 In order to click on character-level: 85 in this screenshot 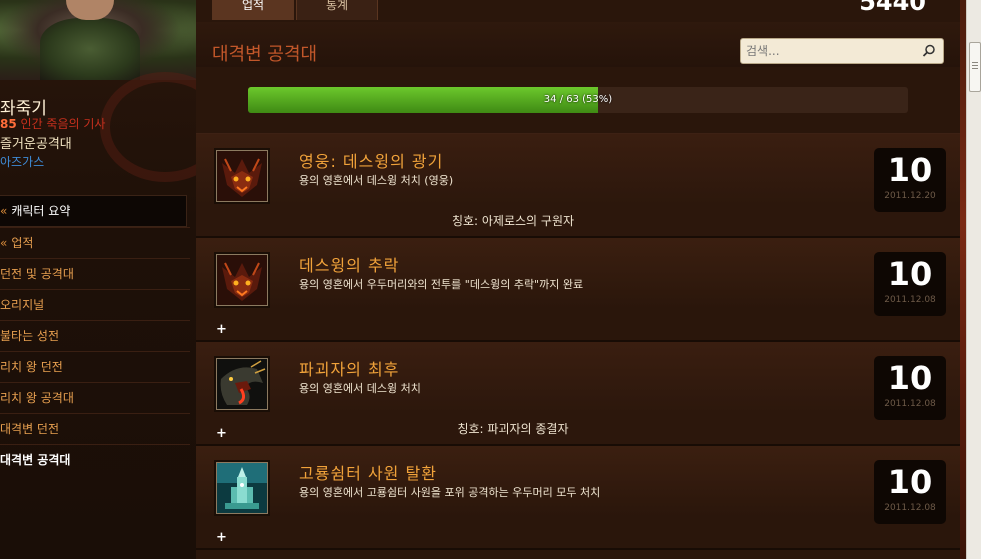, I will do `click(8, 124)`.